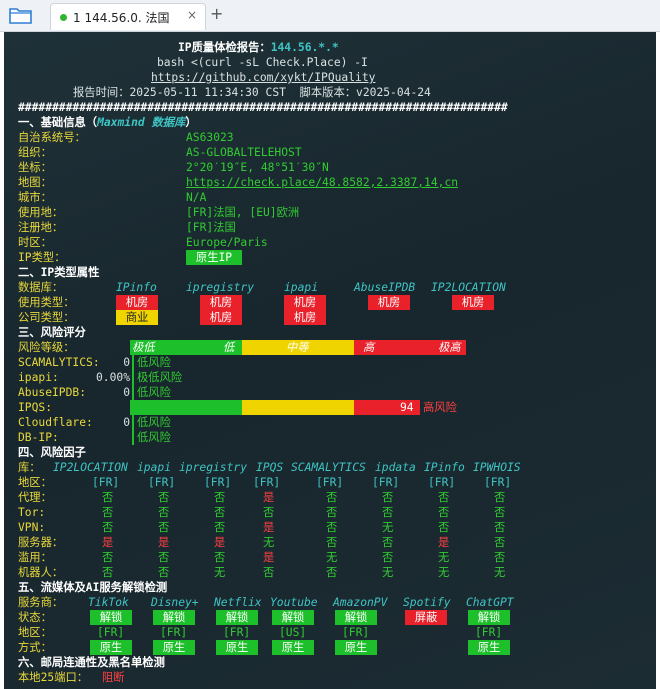  I want to click on media-service: TikTok, so click(108, 602).